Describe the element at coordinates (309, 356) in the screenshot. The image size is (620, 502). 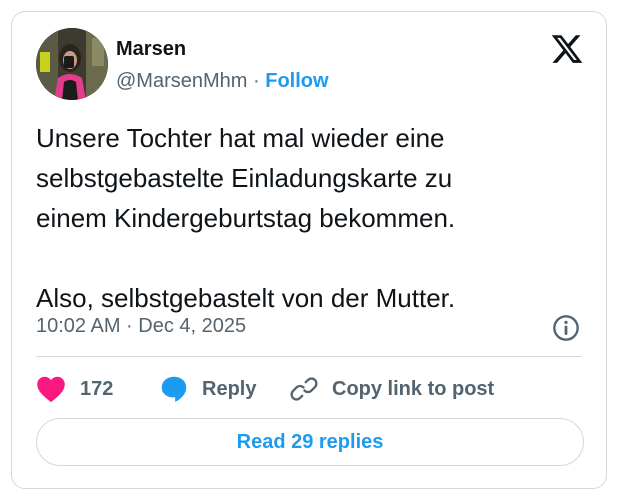
I see `divider` at that location.